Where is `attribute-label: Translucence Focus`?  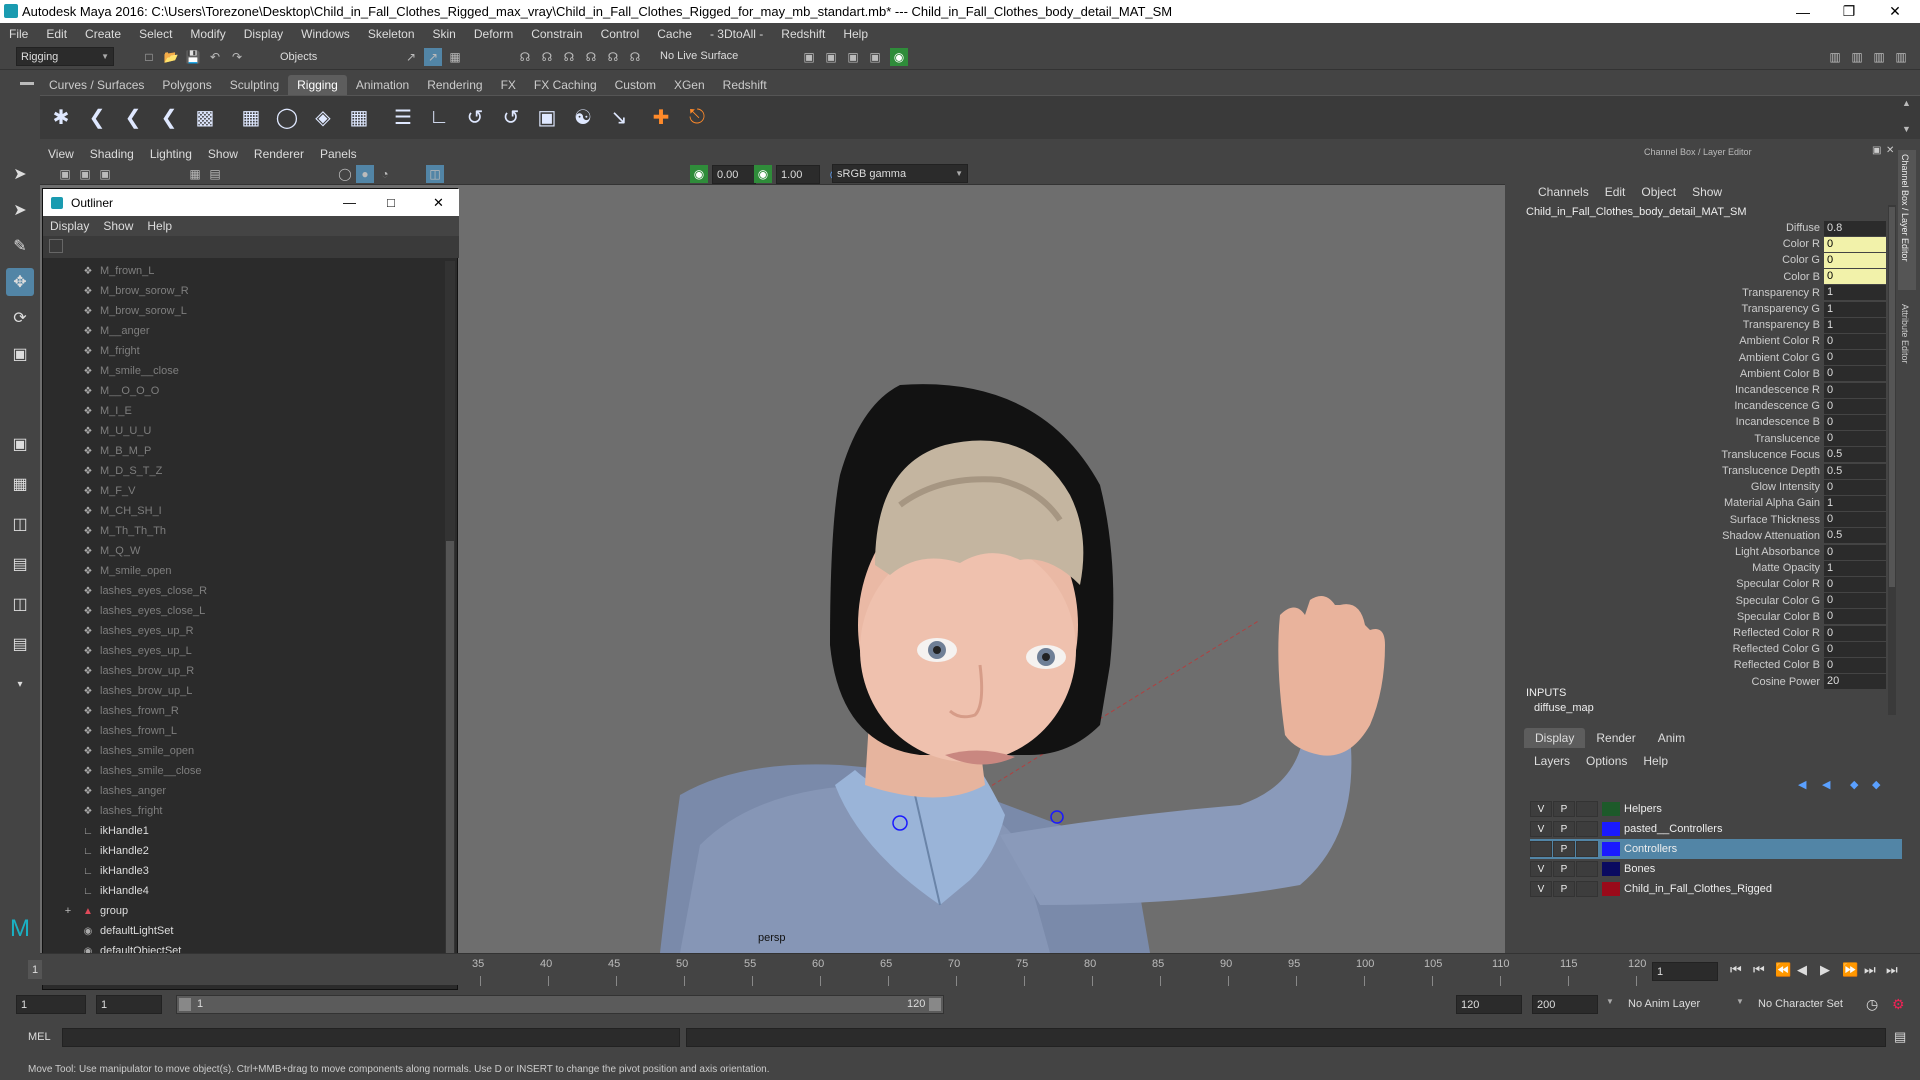
attribute-label: Translucence Focus is located at coordinates (1724, 455).